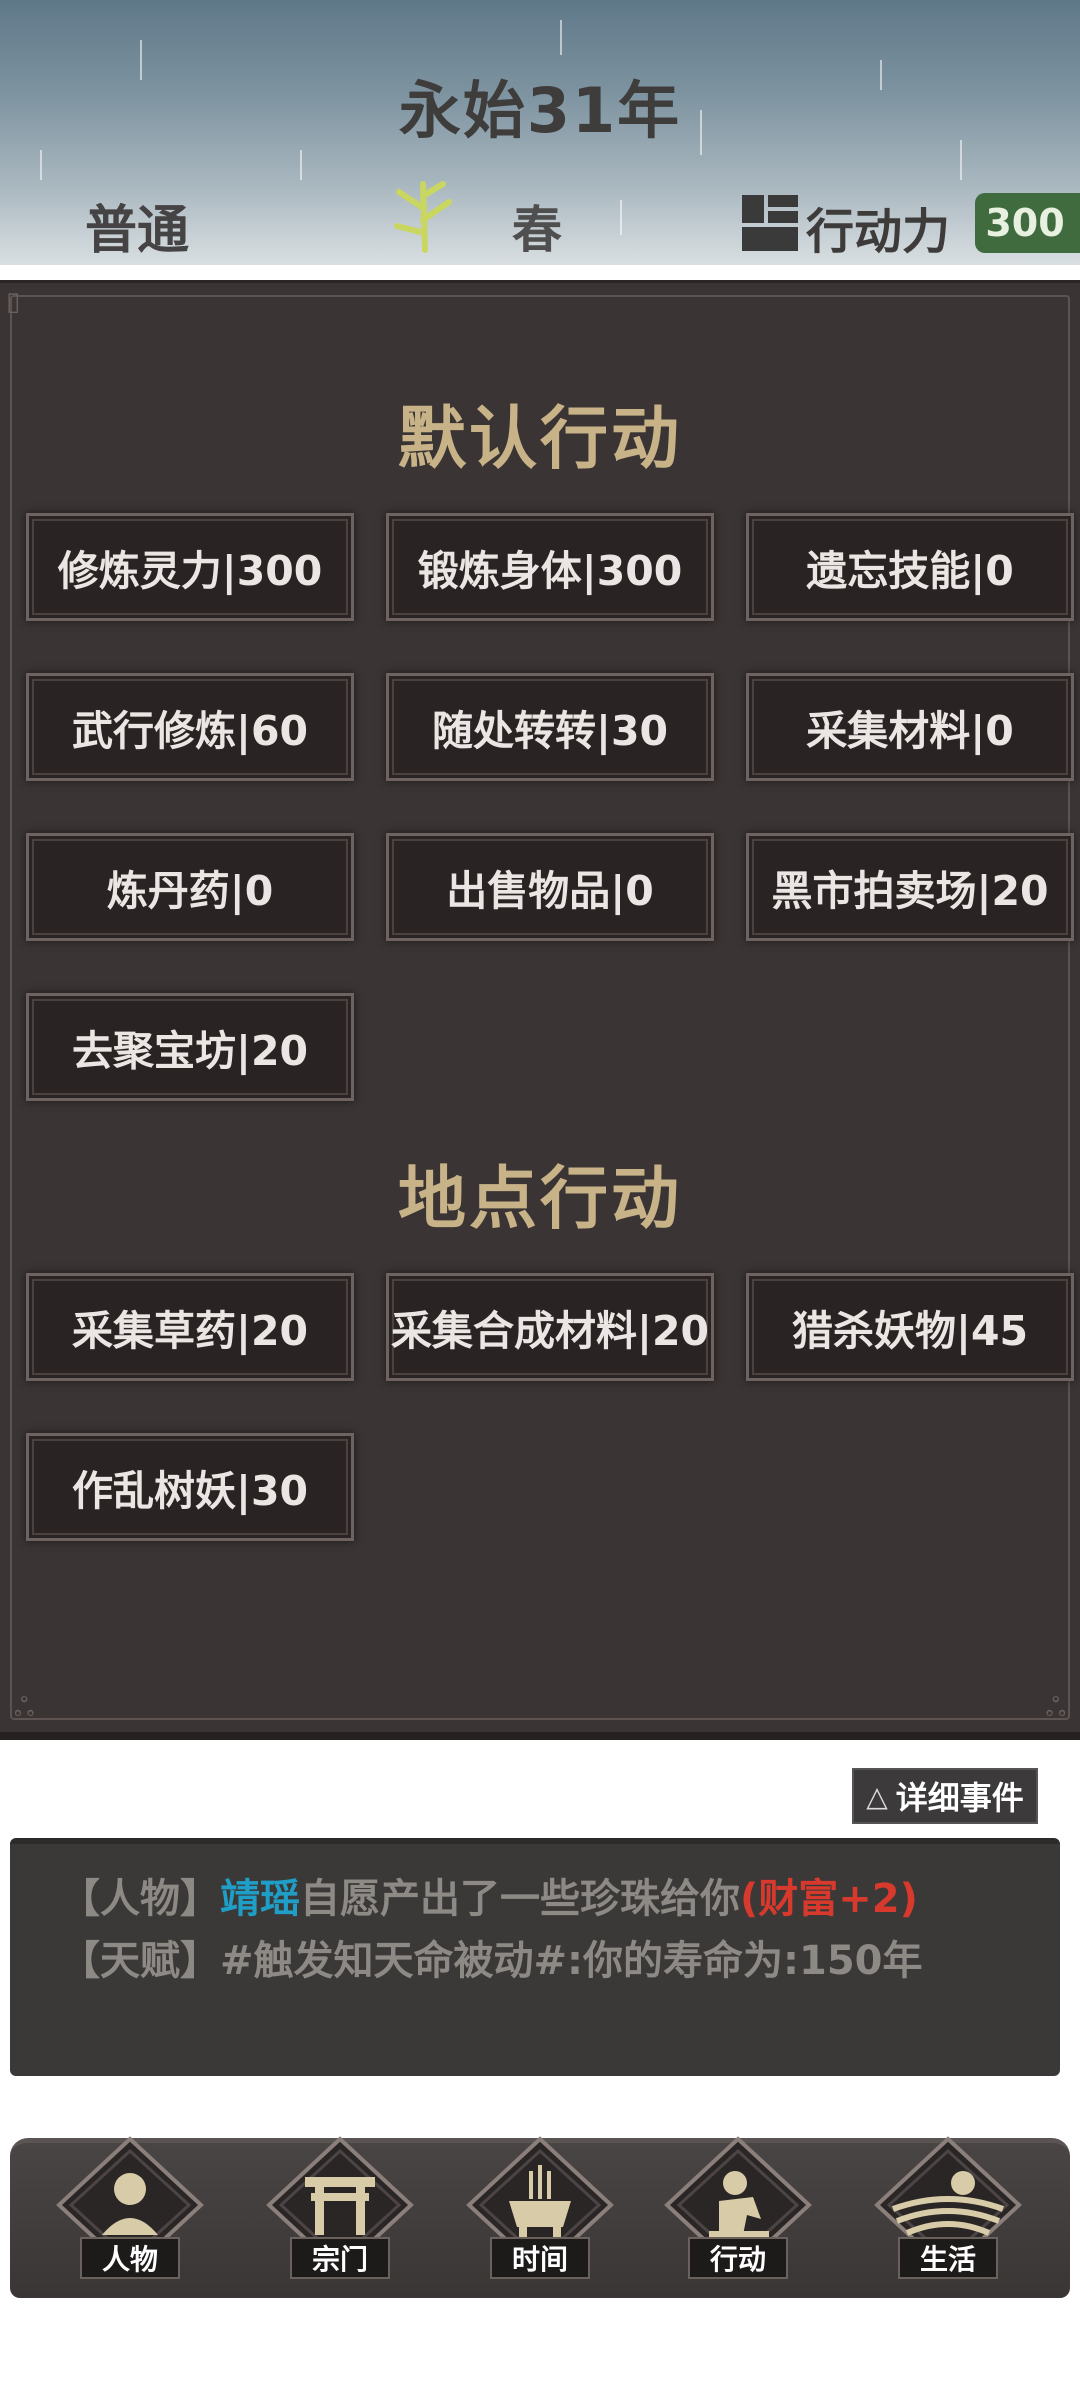  I want to click on nav-label: 宗门, so click(340, 2258).